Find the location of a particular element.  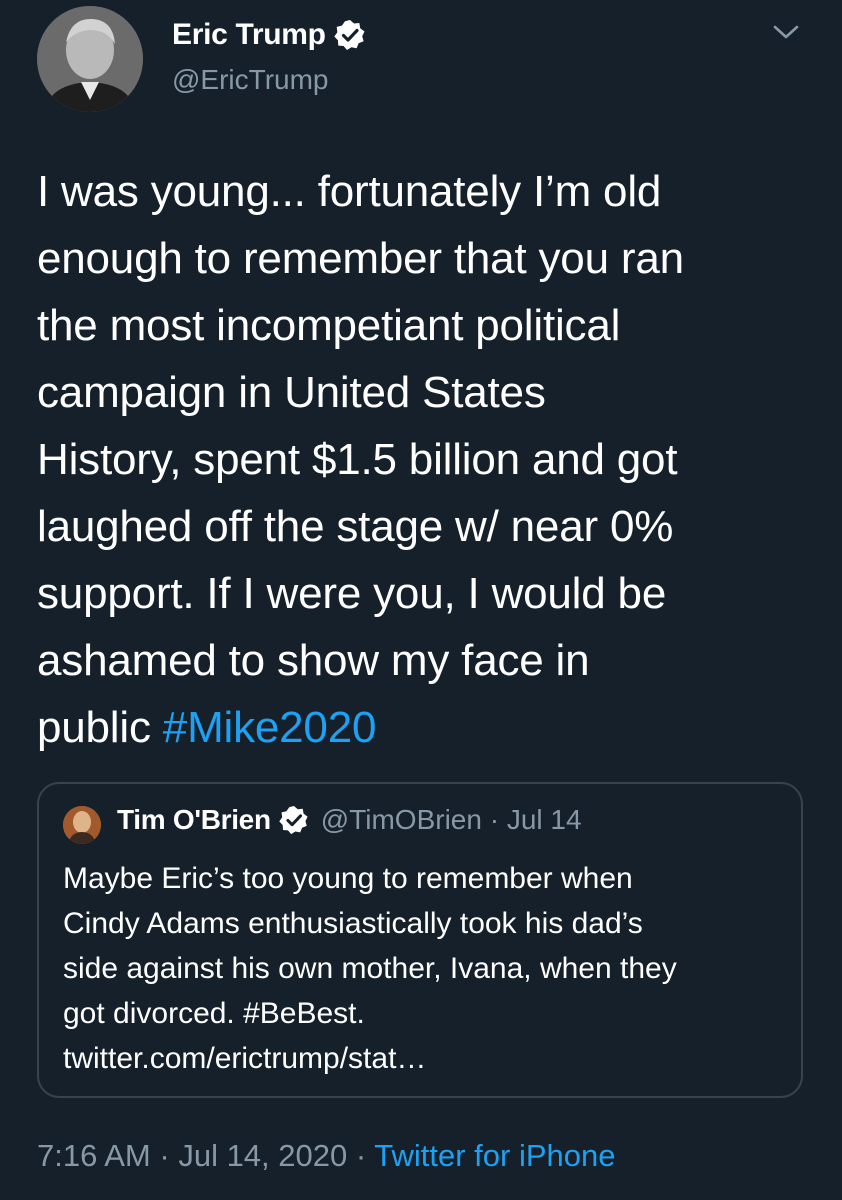

tweet-header: Eric Trump @EricTrump is located at coordinates (421, 65).